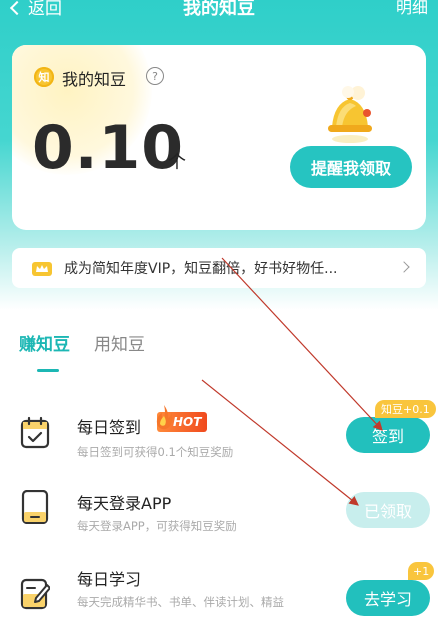 Image resolution: width=438 pixels, height=618 pixels. I want to click on task-description: 每日签到可获得0.1个知豆奖励, so click(155, 452).